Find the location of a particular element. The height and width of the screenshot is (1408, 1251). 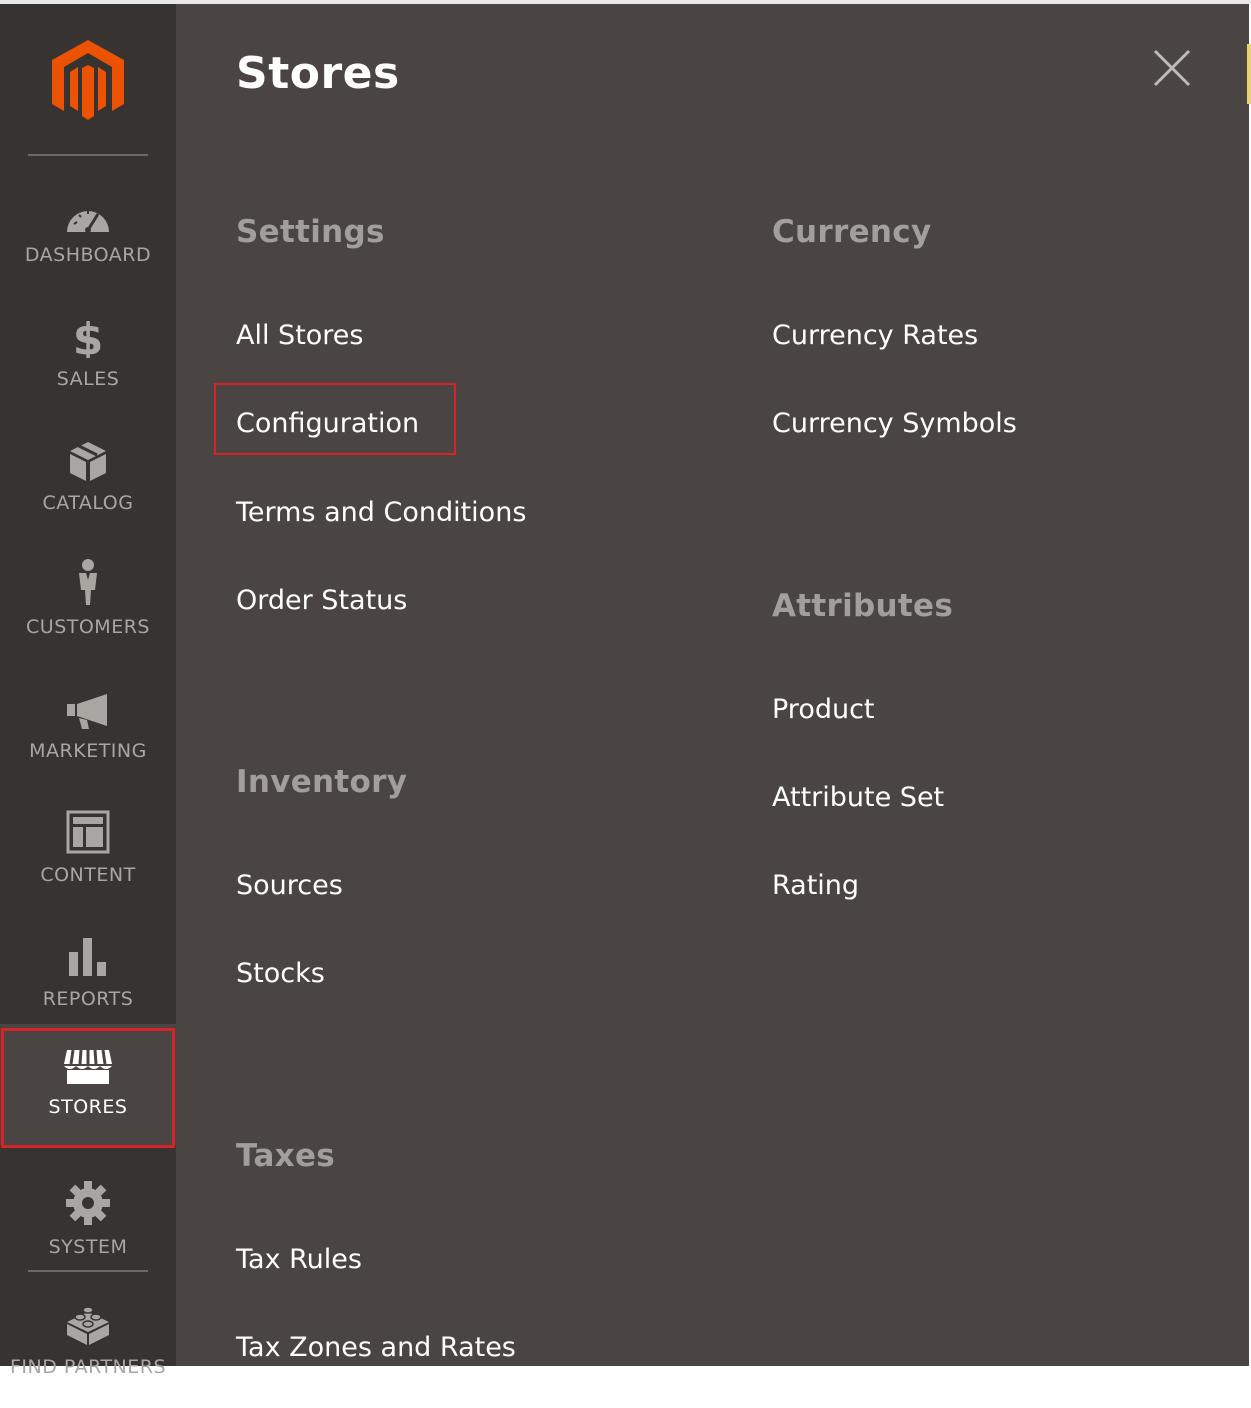

person-icon is located at coordinates (88, 581).